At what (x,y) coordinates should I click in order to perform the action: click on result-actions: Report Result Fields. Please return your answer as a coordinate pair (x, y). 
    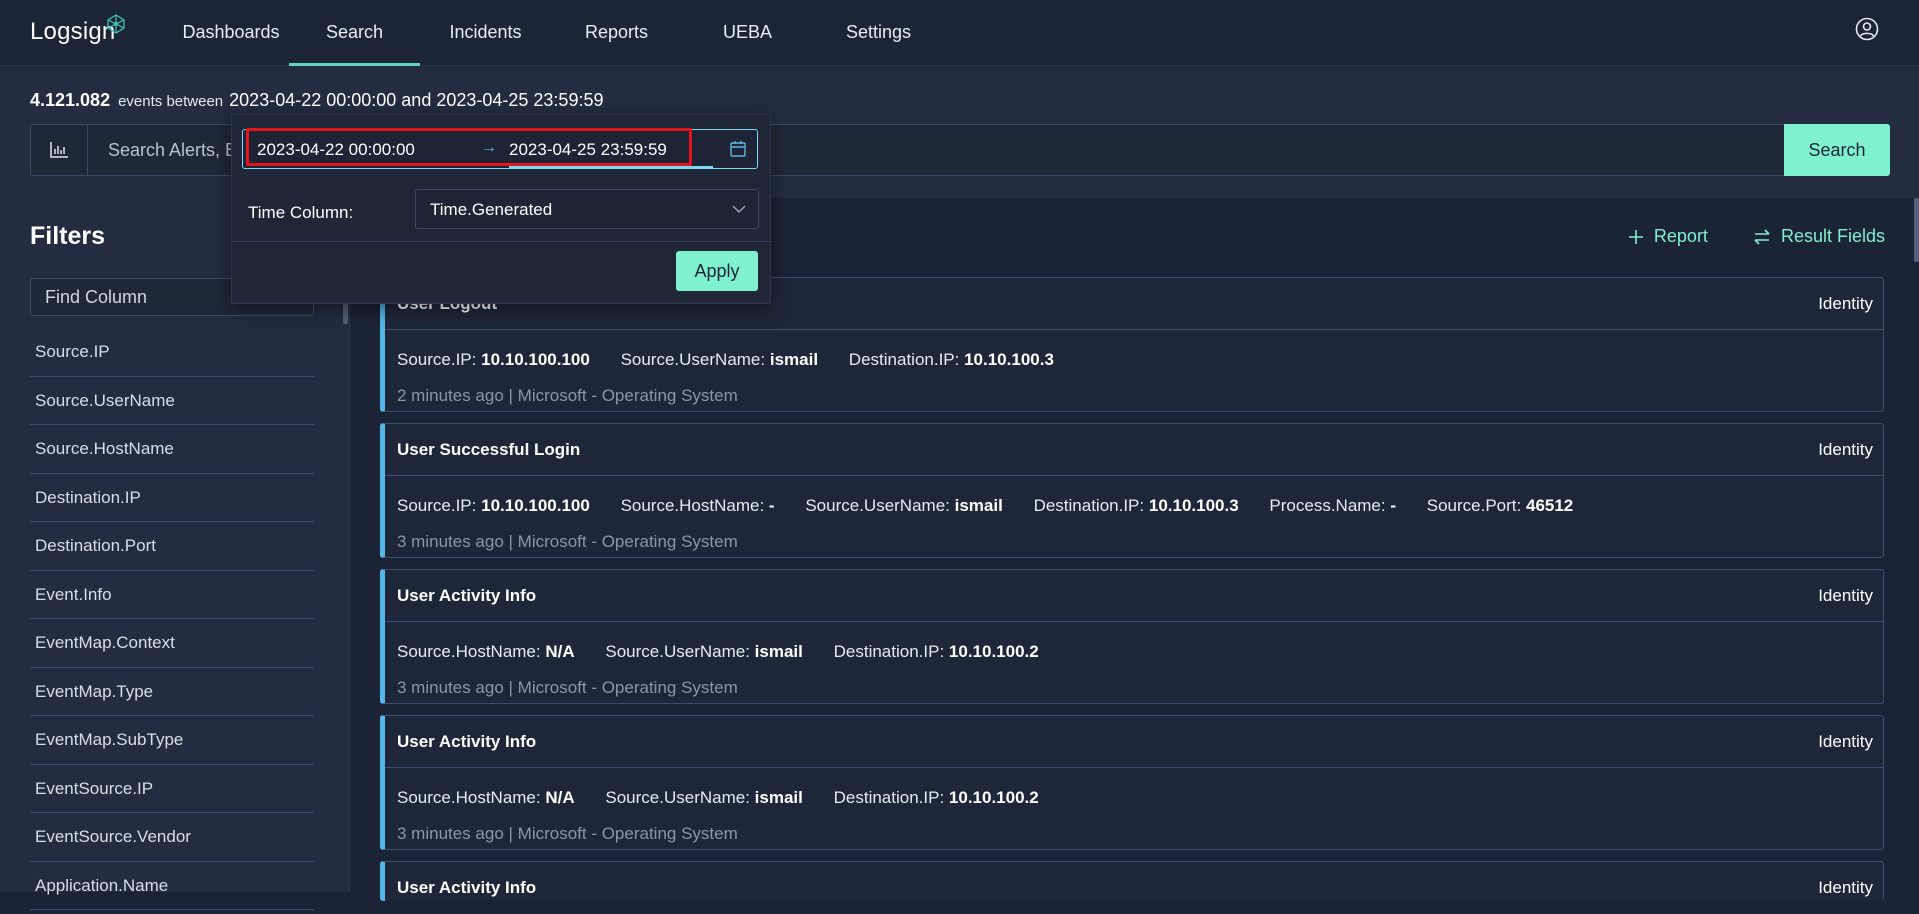
    Looking at the image, I should click on (1736, 238).